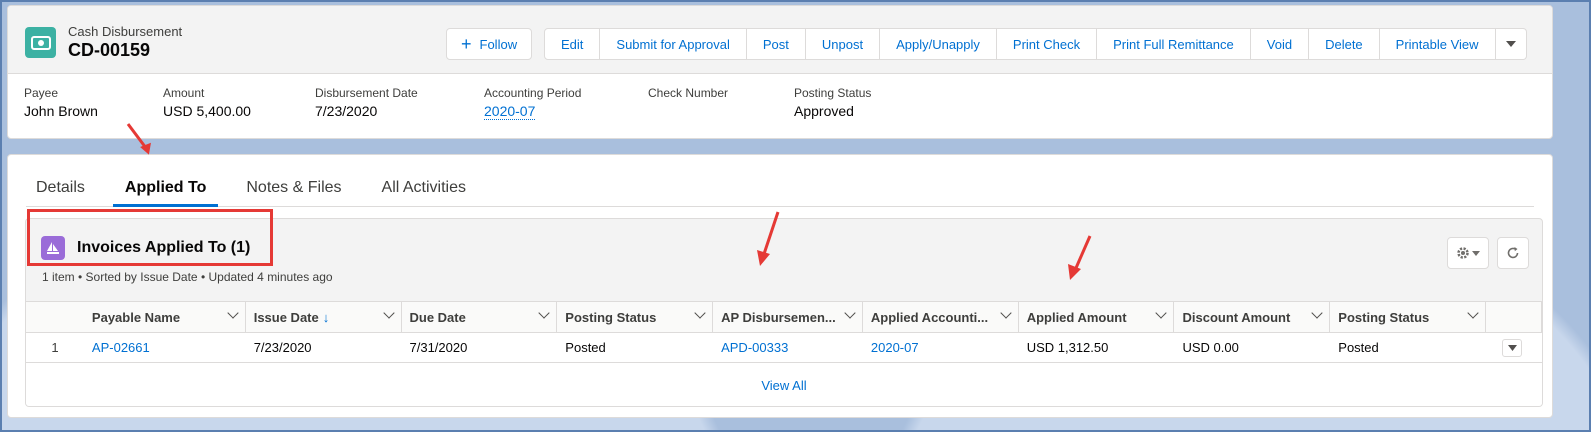 The height and width of the screenshot is (432, 1591). What do you see at coordinates (282, 347) in the screenshot?
I see `issue-date-cell: 7/23/2020` at bounding box center [282, 347].